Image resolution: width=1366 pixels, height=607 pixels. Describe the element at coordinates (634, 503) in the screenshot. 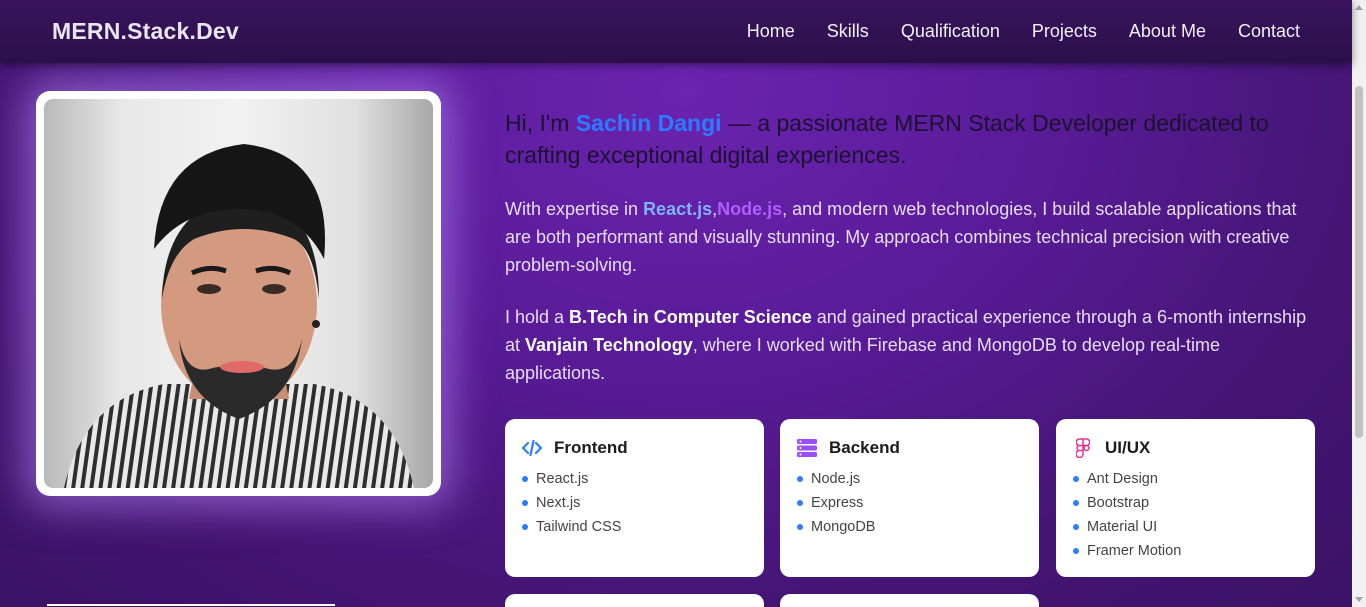

I see `skill-item: Next.js` at that location.